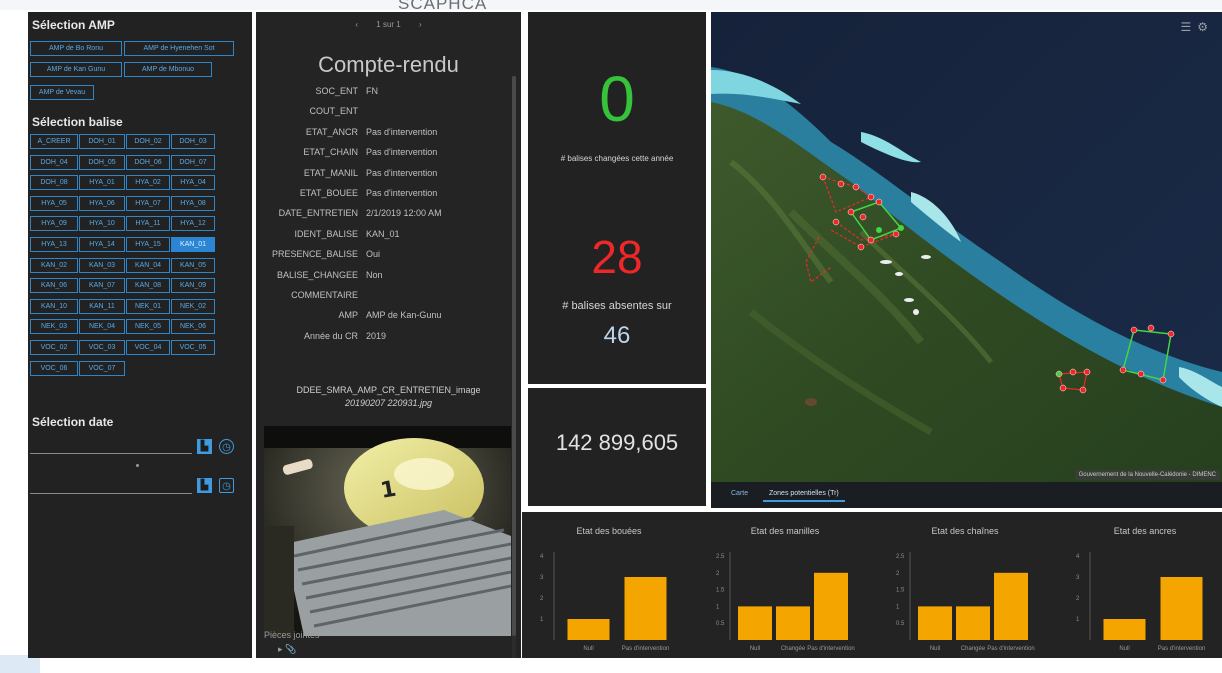 Image resolution: width=1222 pixels, height=673 pixels. What do you see at coordinates (76, 48) in the screenshot?
I see `amp-button: AMP de Bo Ronu` at bounding box center [76, 48].